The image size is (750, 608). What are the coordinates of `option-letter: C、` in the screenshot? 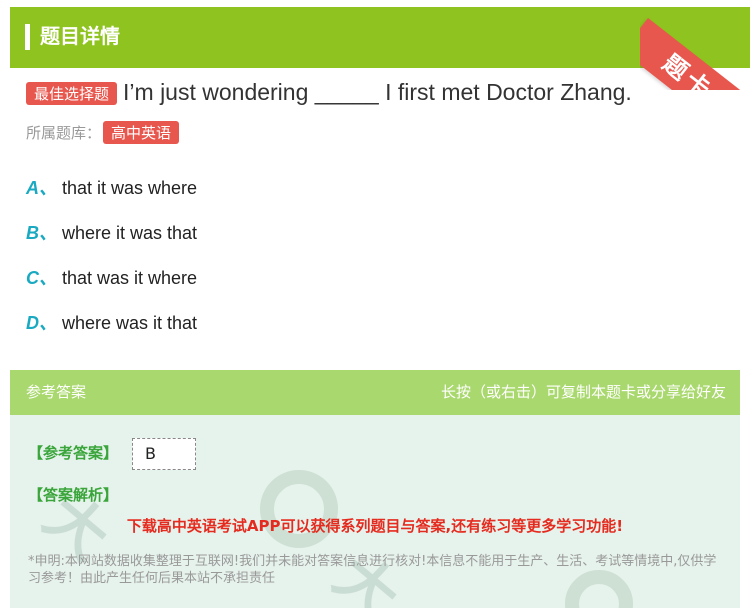 It's located at (41, 278).